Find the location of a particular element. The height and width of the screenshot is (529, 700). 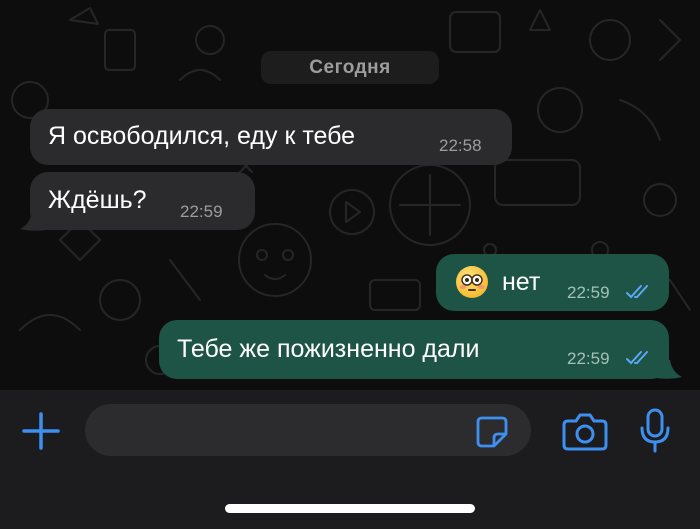

message-bubble-incoming: Я освободился, еду к тебе 22:58 is located at coordinates (271, 137).